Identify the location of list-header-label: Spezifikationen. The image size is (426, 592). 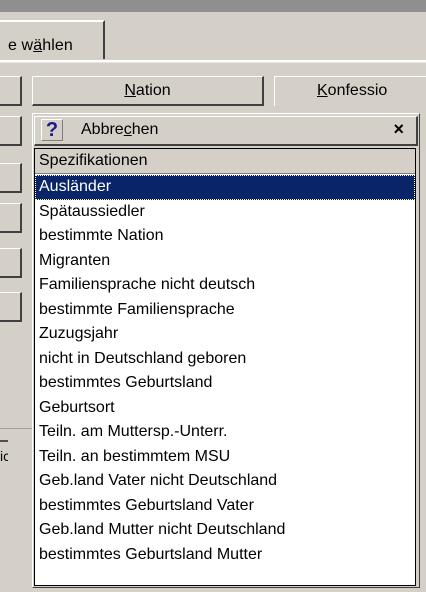
(93, 160).